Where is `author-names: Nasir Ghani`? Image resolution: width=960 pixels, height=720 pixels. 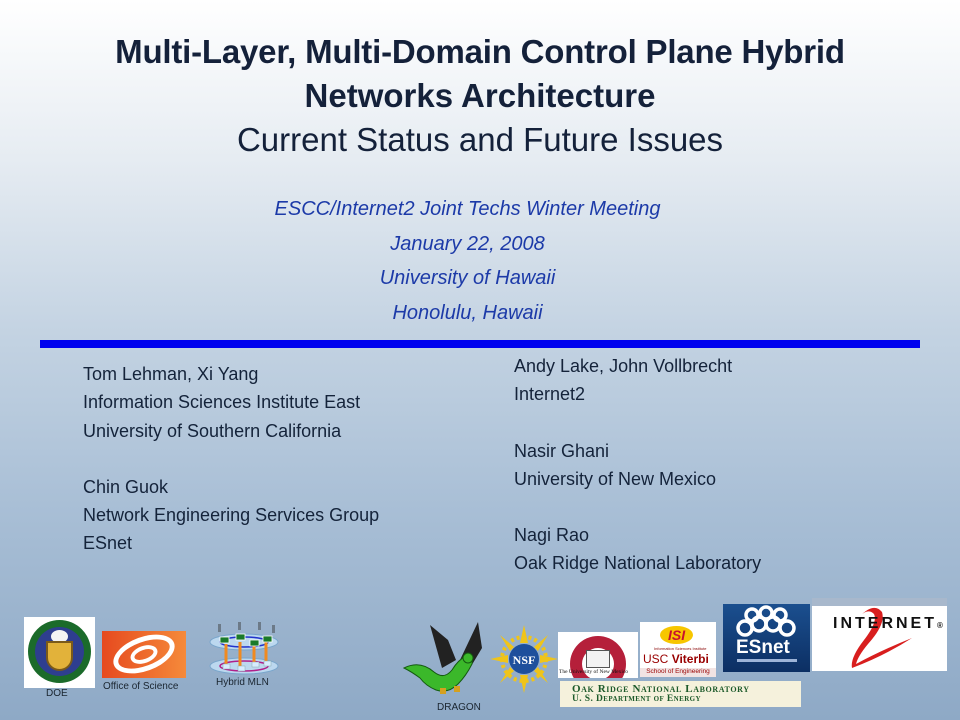 author-names: Nasir Ghani is located at coordinates (562, 450).